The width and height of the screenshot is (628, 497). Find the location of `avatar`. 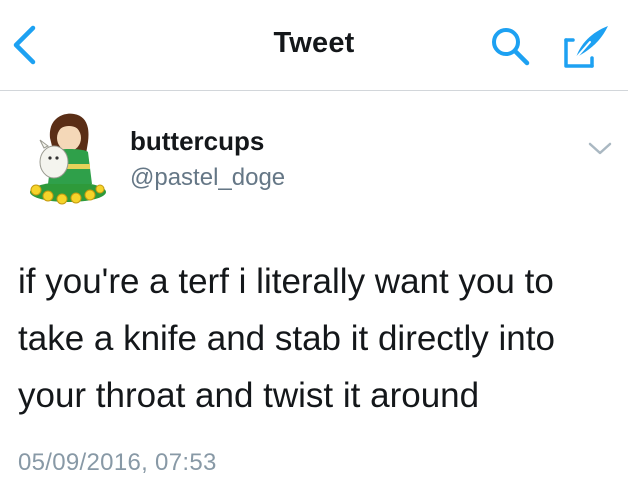

avatar is located at coordinates (67, 158).